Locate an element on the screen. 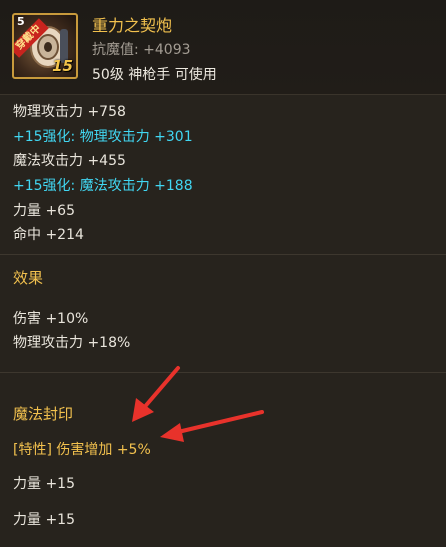 Image resolution: width=446 pixels, height=547 pixels. stat-line-enhance: +15强化: 魔法攻击力 +188 is located at coordinates (103, 186).